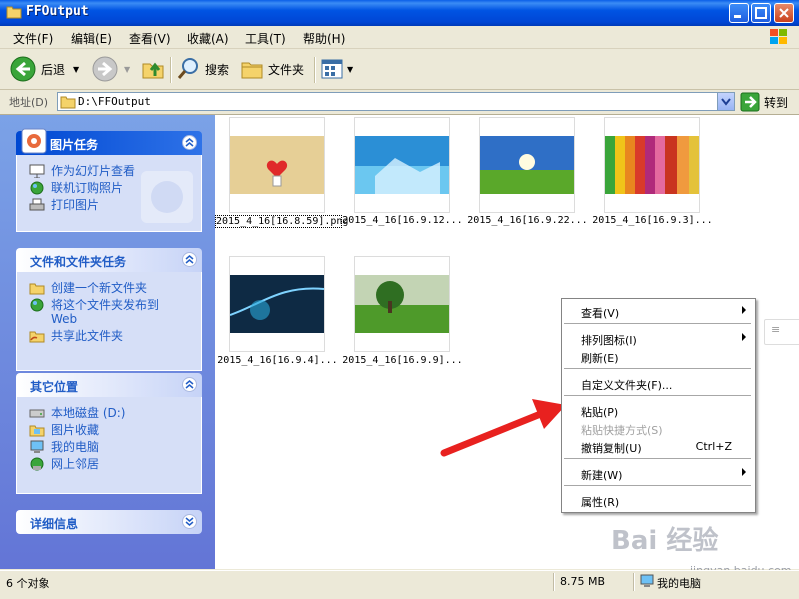 The height and width of the screenshot is (599, 799). What do you see at coordinates (37, 305) in the screenshot?
I see `globe-icon` at bounding box center [37, 305].